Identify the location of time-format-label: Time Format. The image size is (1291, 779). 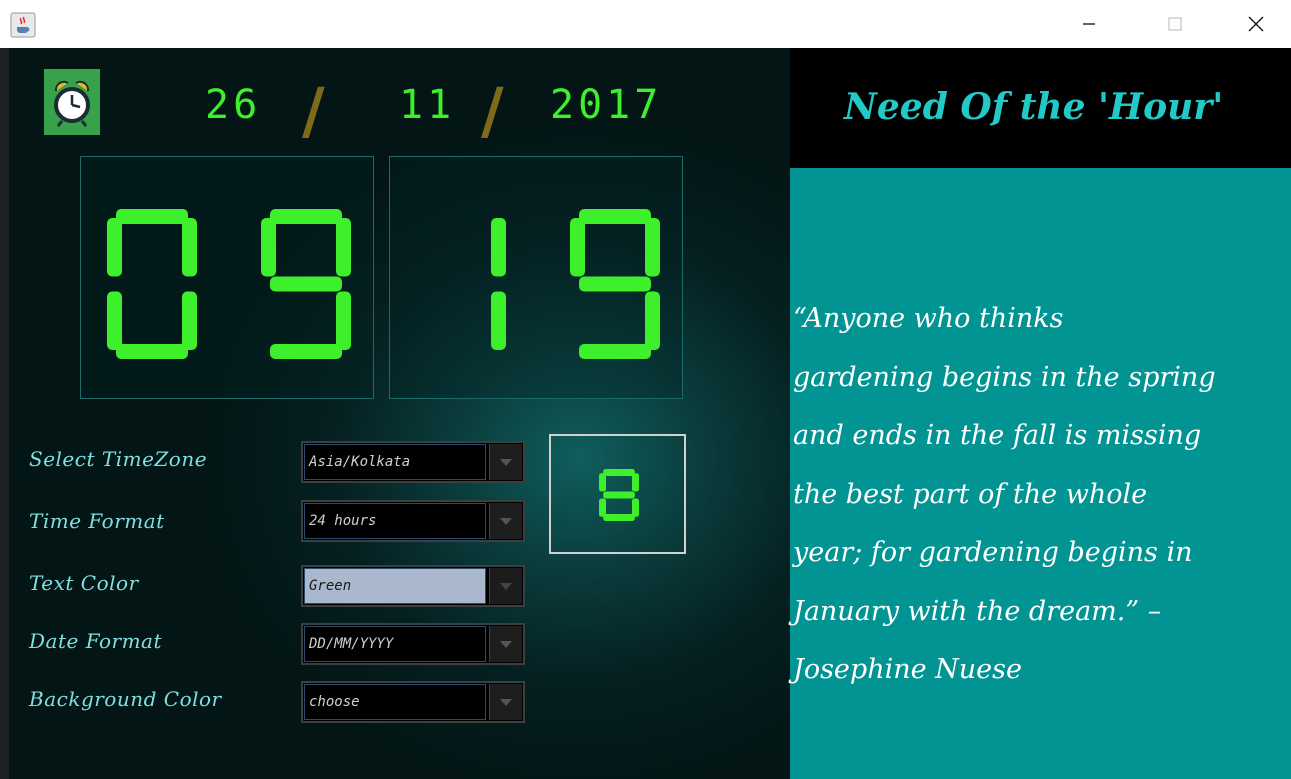
(97, 521).